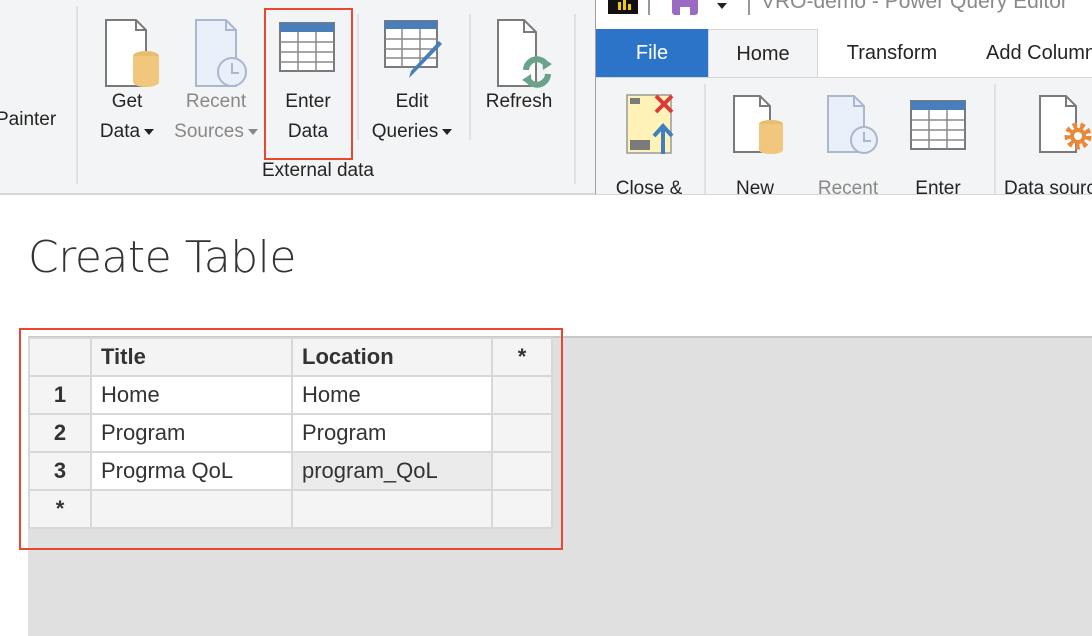  I want to click on tab-transform: Transform, so click(892, 53).